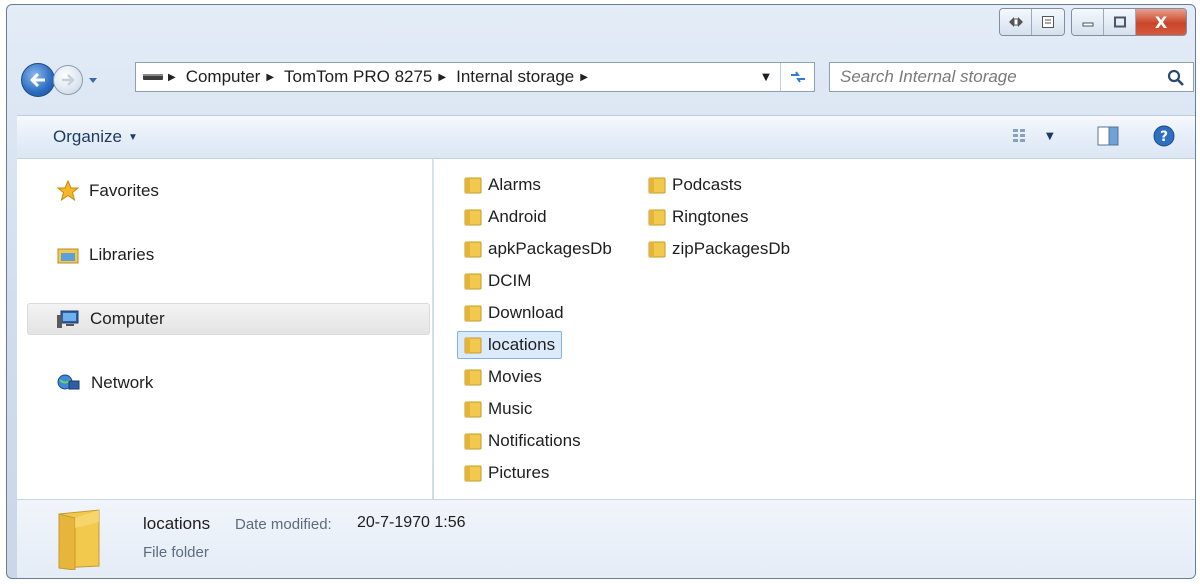  What do you see at coordinates (68, 191) in the screenshot?
I see `star-icon` at bounding box center [68, 191].